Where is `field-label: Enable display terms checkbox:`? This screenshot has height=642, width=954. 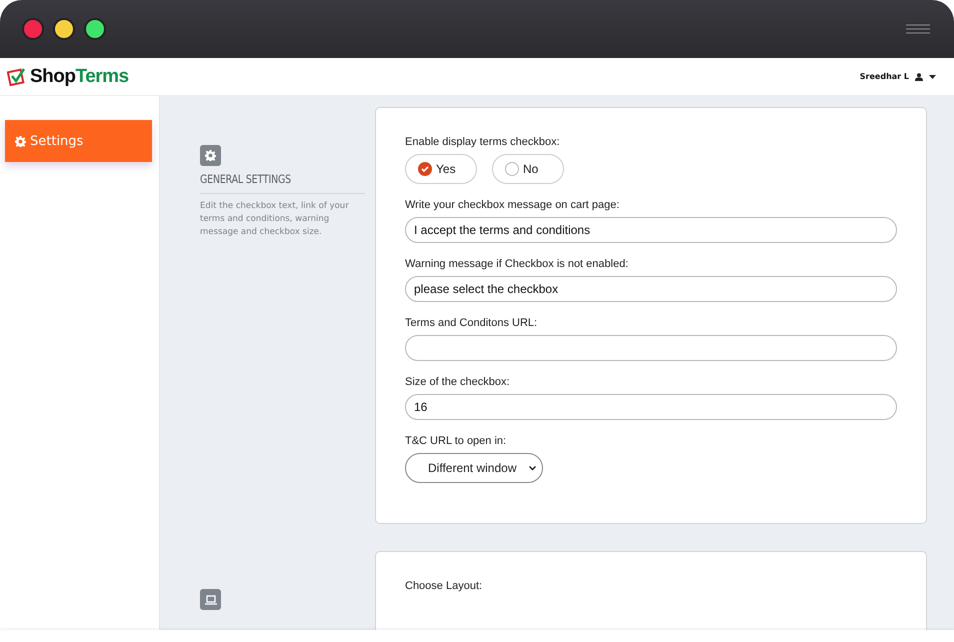 field-label: Enable display terms checkbox: is located at coordinates (483, 142).